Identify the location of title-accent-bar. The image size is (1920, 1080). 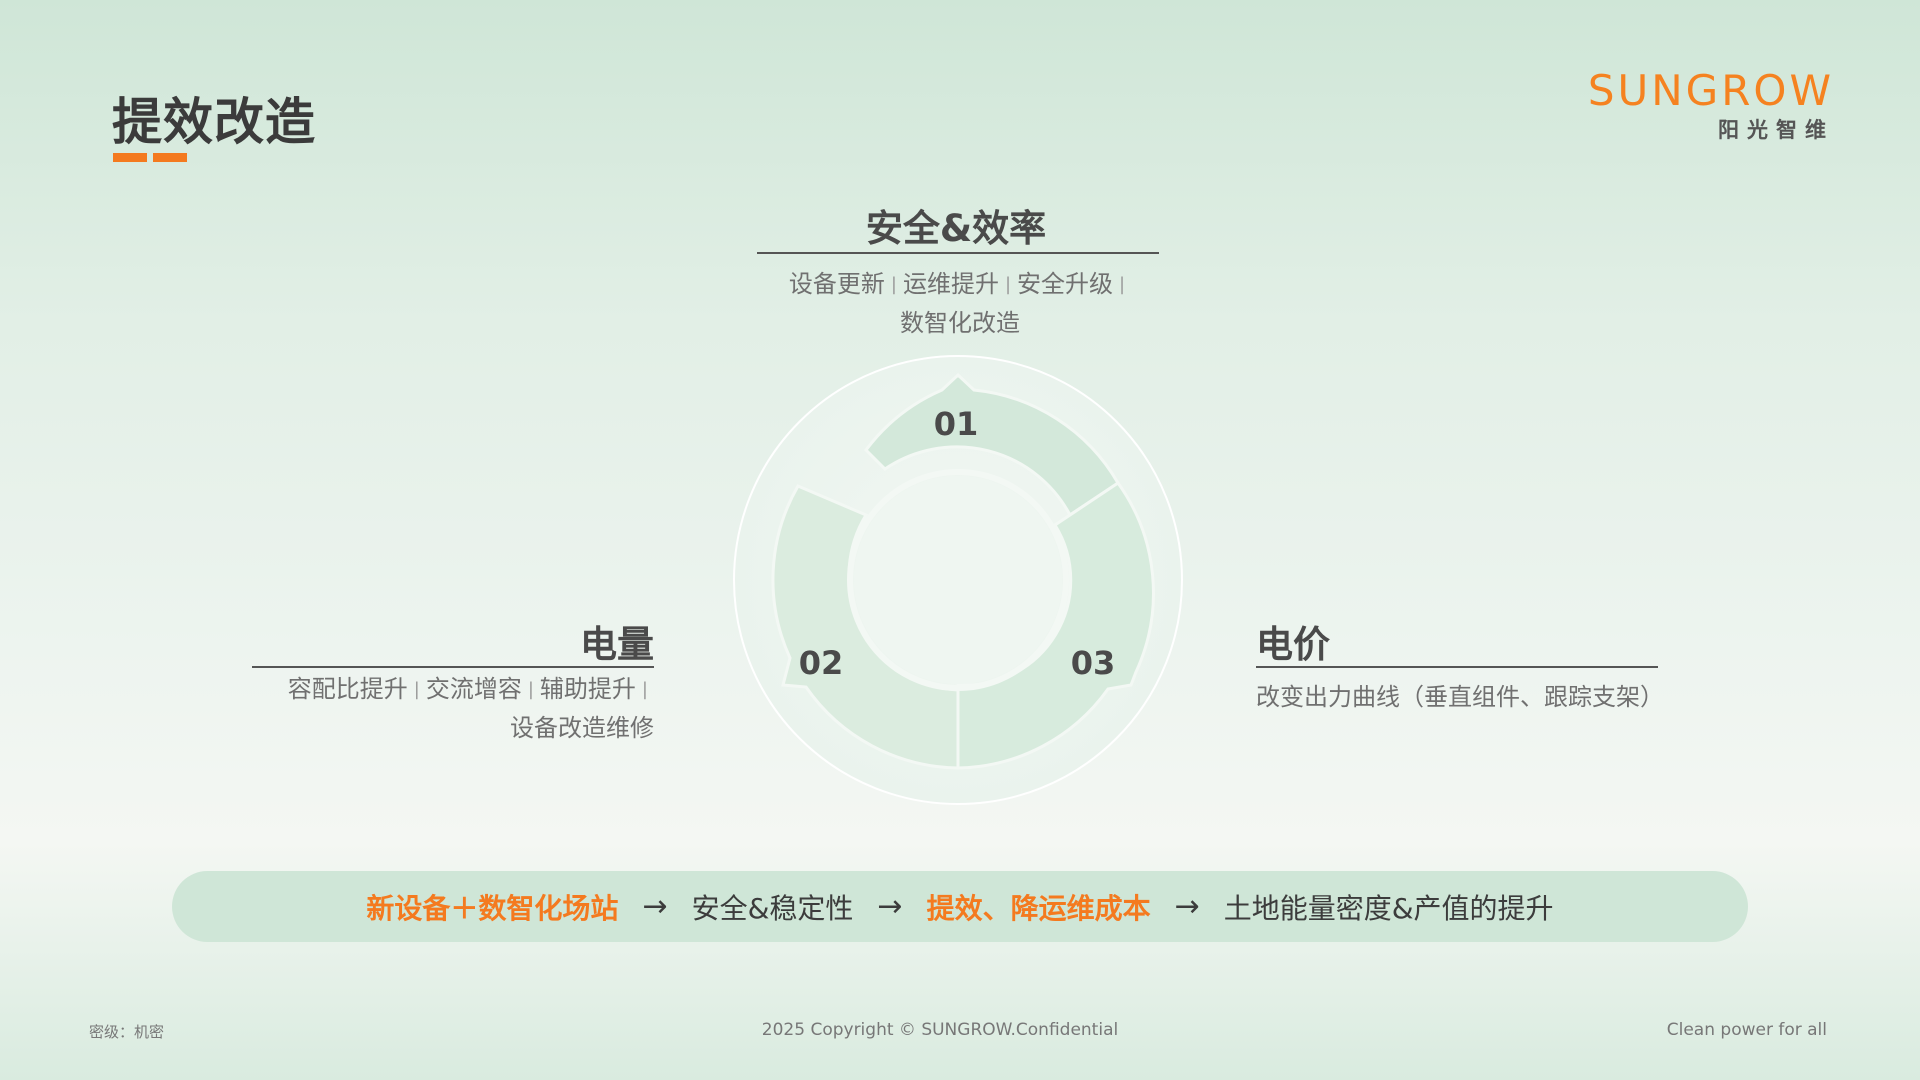
(150, 157).